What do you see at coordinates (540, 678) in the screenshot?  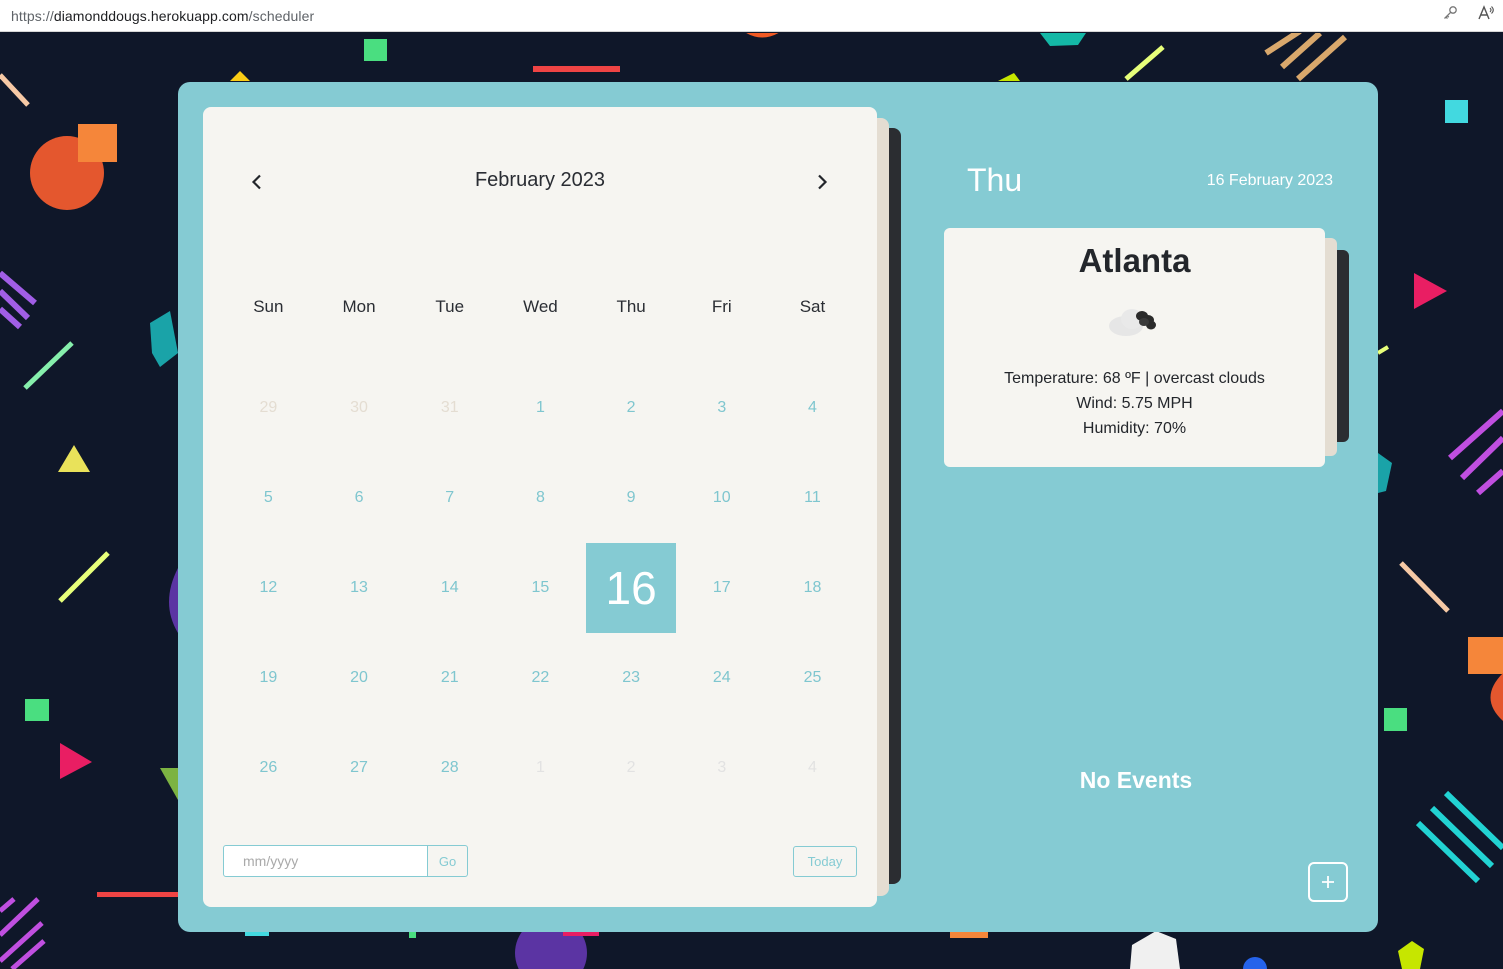 I see `day-cell: 22` at bounding box center [540, 678].